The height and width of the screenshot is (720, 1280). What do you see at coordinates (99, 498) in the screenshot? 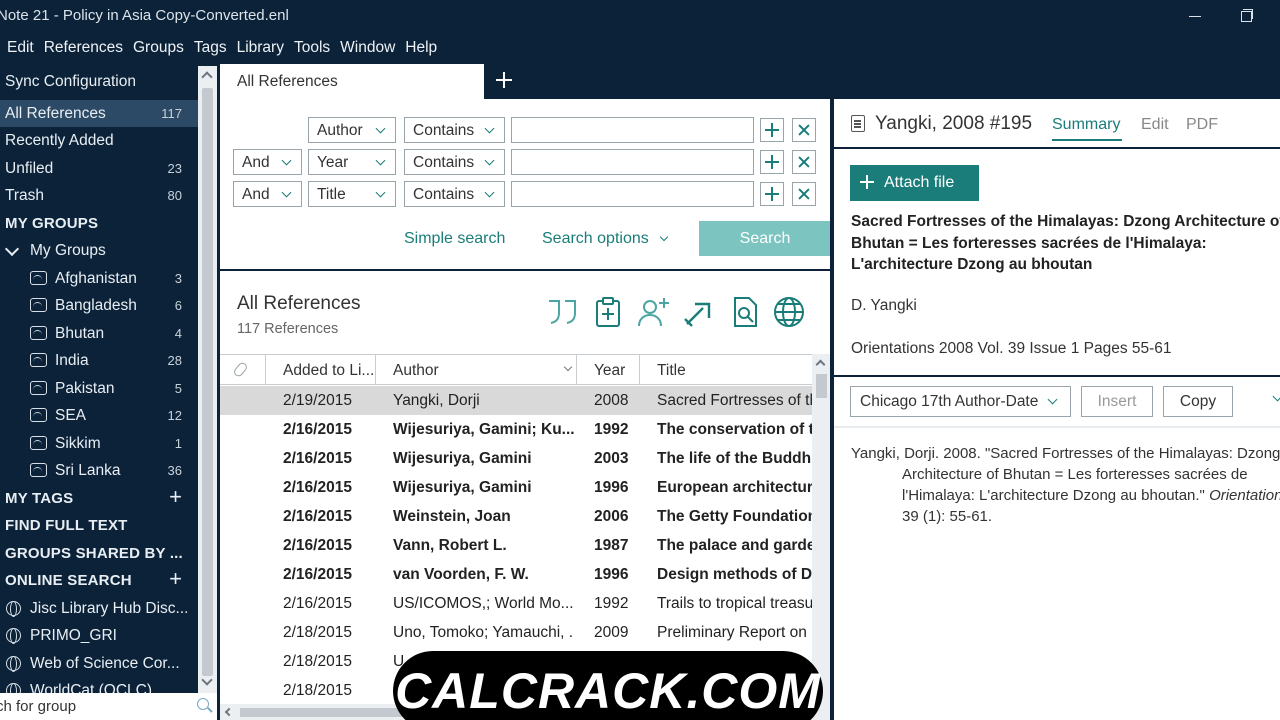
I see `section-my-tags: MY TAGS +` at bounding box center [99, 498].